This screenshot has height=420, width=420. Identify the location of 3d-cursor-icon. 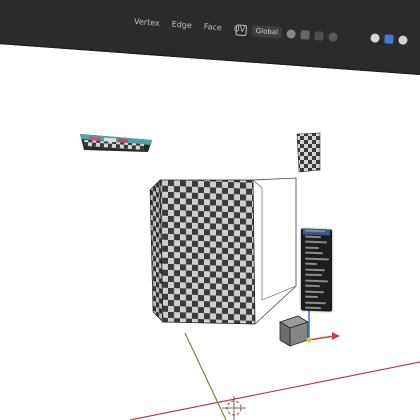
(234, 408).